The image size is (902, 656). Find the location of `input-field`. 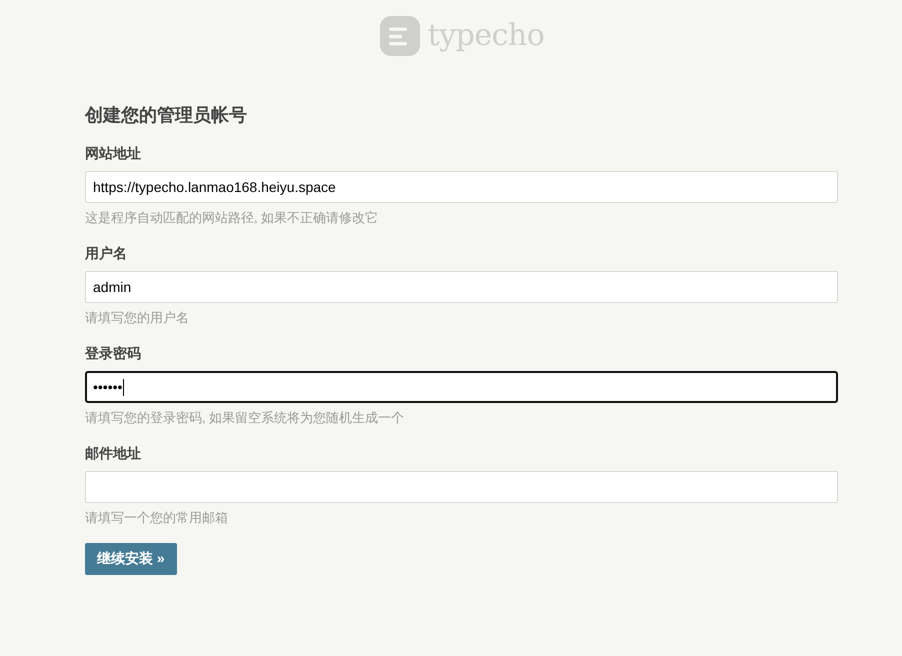

input-field is located at coordinates (461, 487).